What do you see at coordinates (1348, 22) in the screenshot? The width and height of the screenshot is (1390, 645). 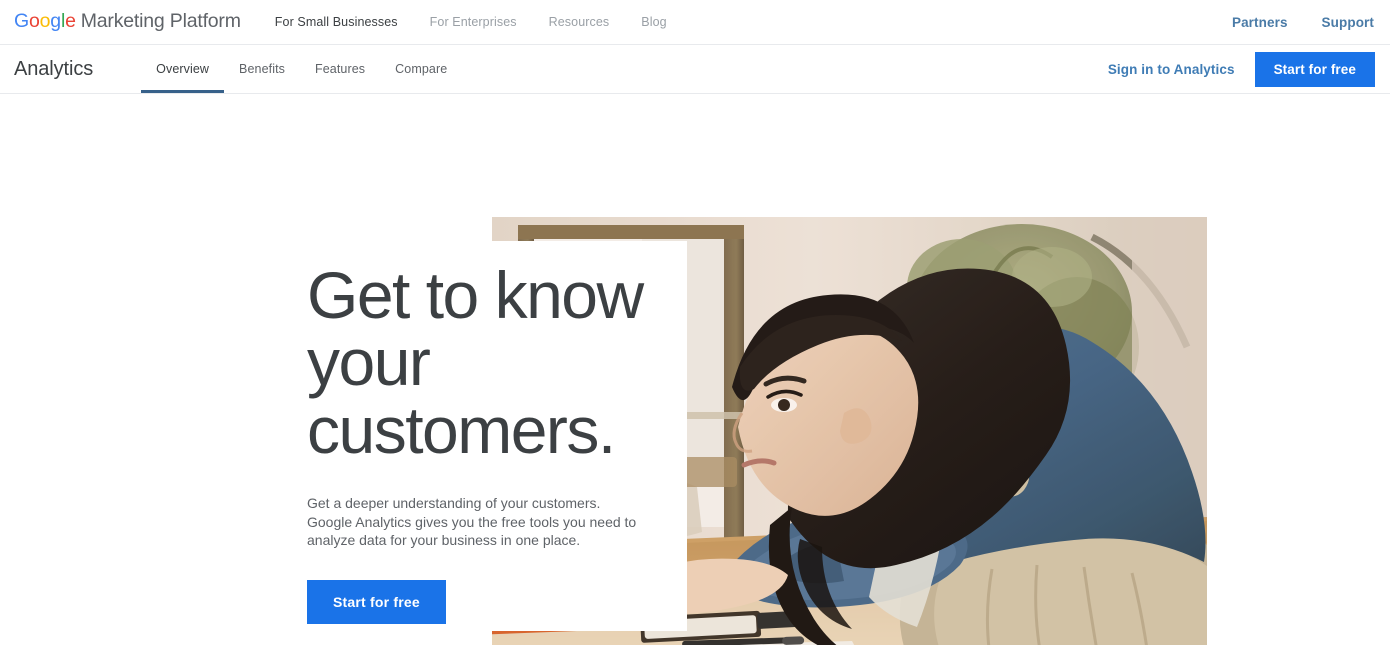 I see `support-link: Support` at bounding box center [1348, 22].